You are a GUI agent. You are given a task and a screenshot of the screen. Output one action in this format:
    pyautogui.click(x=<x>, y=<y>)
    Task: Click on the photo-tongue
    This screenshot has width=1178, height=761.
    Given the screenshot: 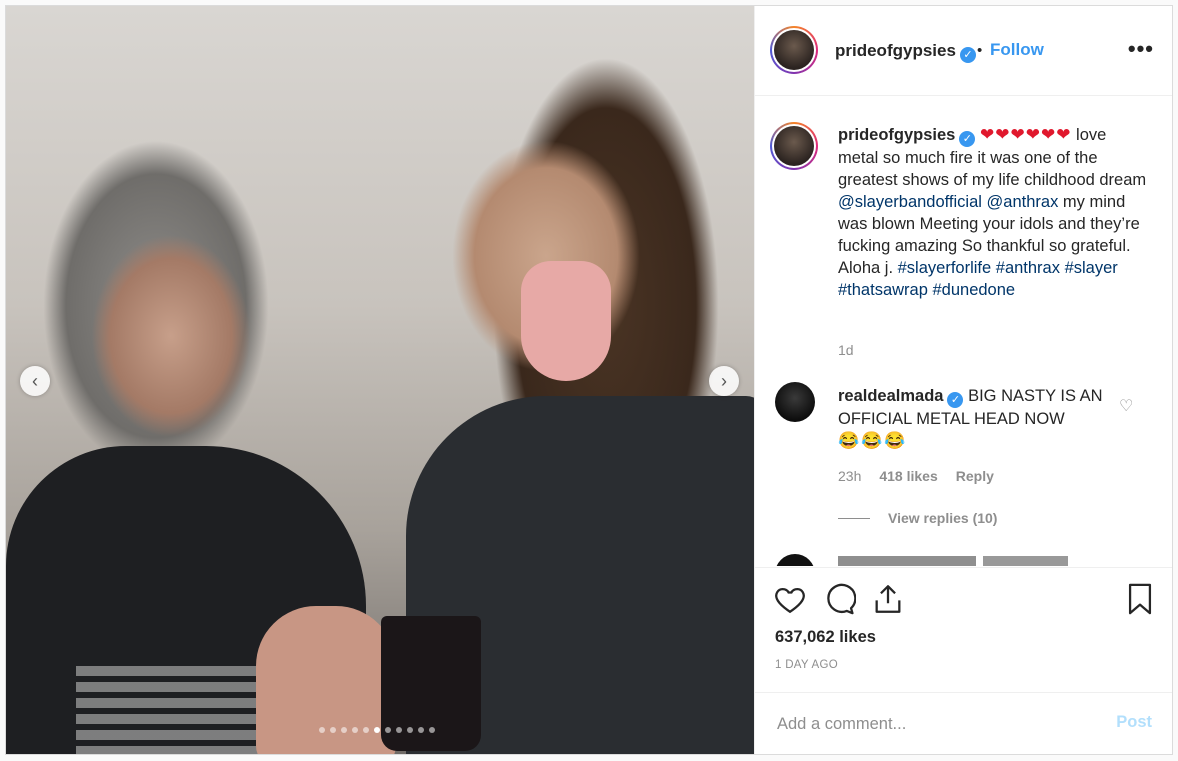 What is the action you would take?
    pyautogui.click(x=566, y=321)
    